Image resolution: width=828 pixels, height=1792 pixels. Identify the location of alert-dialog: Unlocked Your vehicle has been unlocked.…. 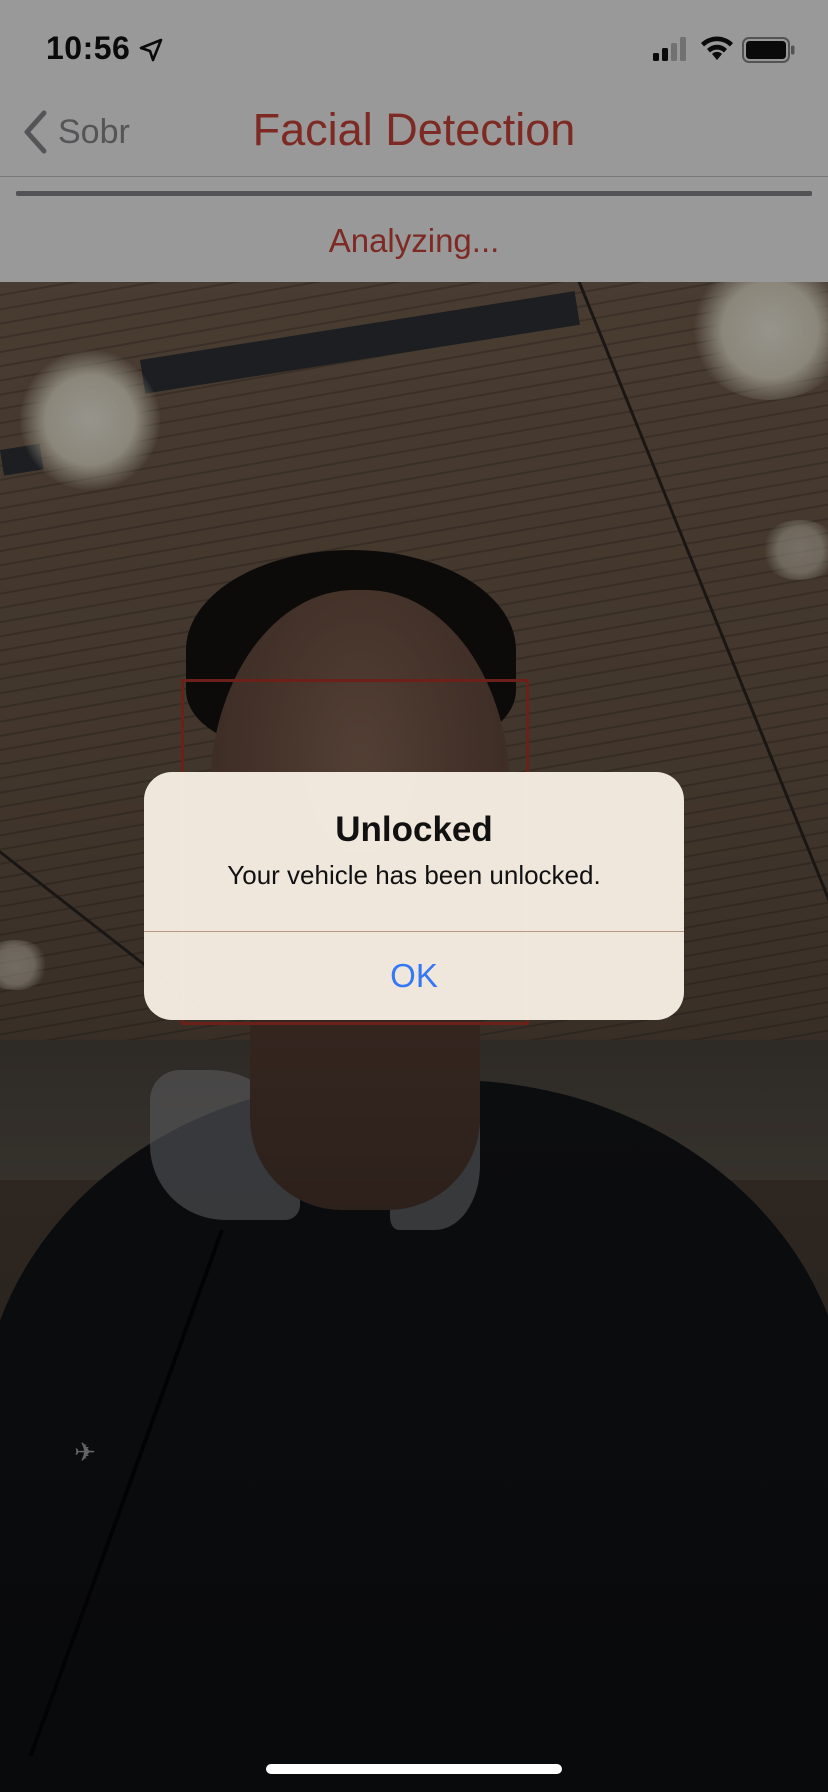
(414, 896).